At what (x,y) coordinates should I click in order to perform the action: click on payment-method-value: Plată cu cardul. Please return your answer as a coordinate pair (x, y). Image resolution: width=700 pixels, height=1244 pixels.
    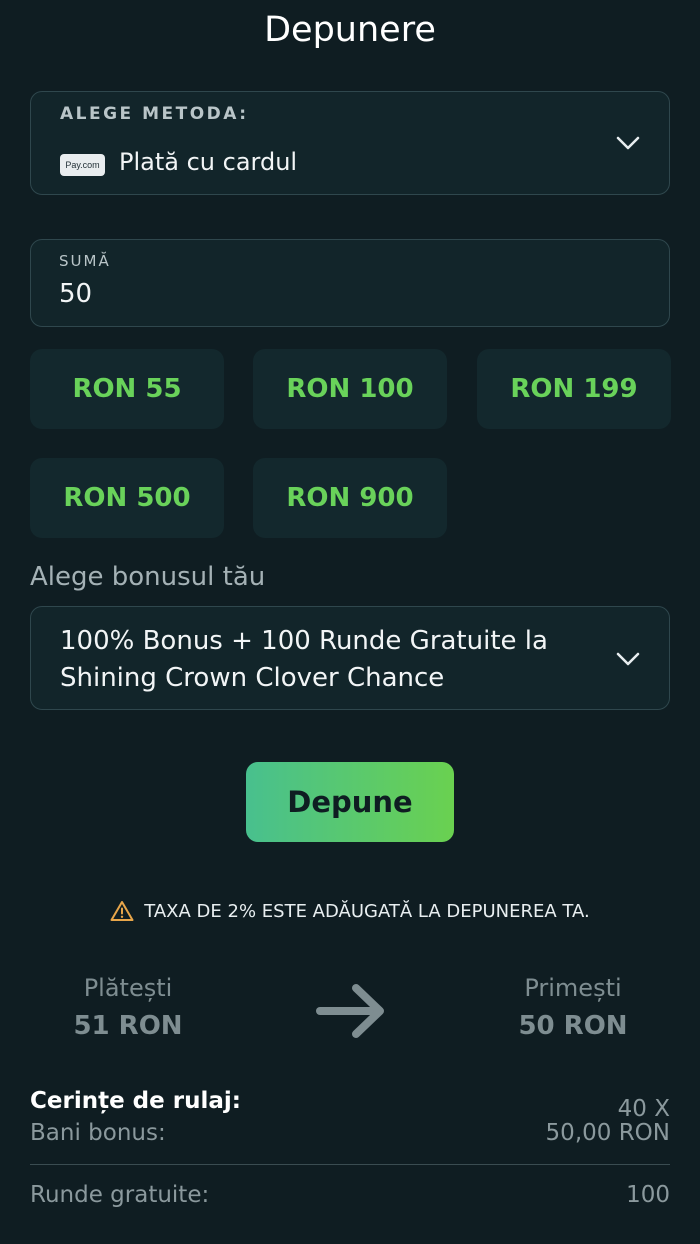
    Looking at the image, I should click on (208, 162).